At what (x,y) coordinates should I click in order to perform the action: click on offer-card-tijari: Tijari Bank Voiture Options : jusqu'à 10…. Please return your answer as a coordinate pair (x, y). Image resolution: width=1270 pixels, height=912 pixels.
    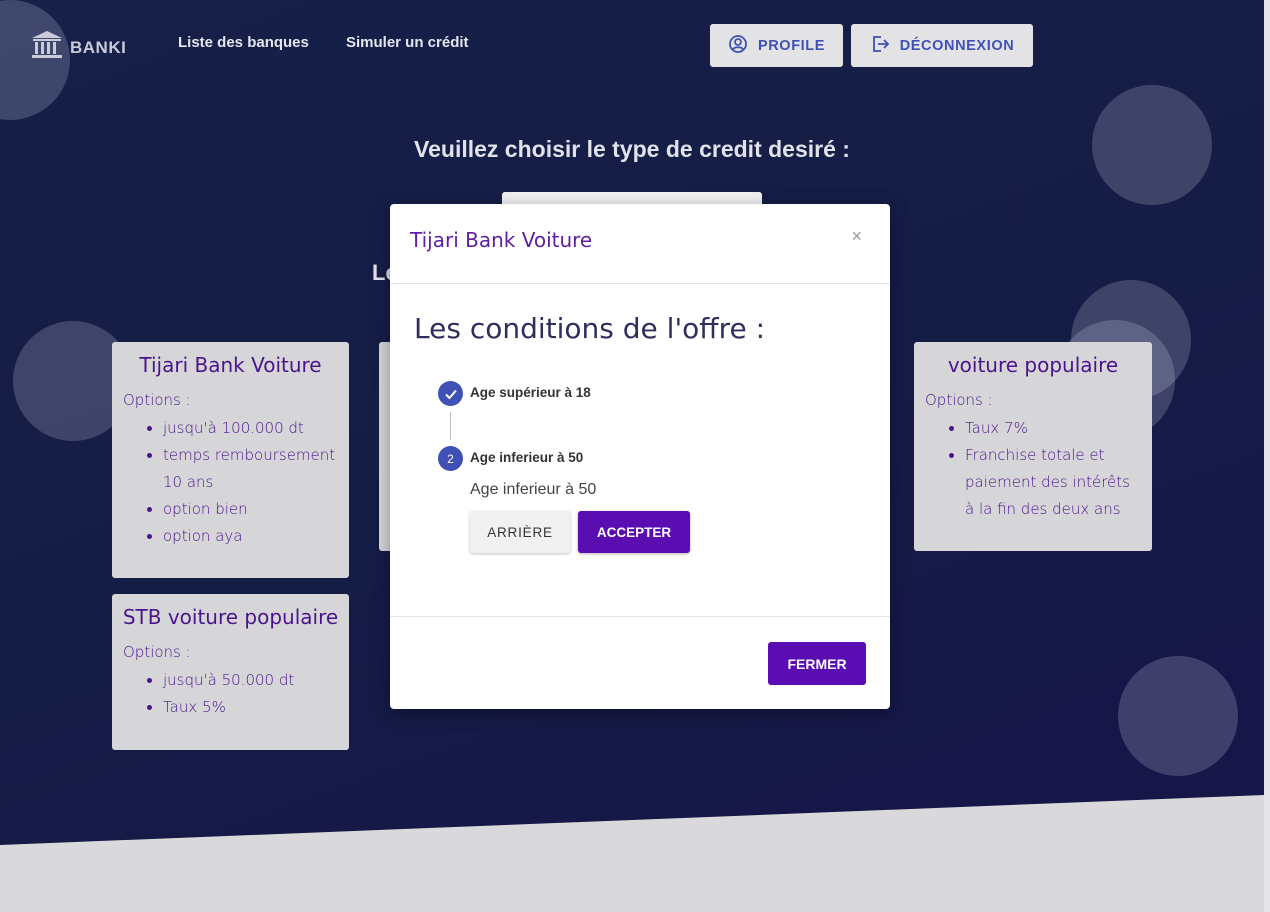
    Looking at the image, I should click on (230, 460).